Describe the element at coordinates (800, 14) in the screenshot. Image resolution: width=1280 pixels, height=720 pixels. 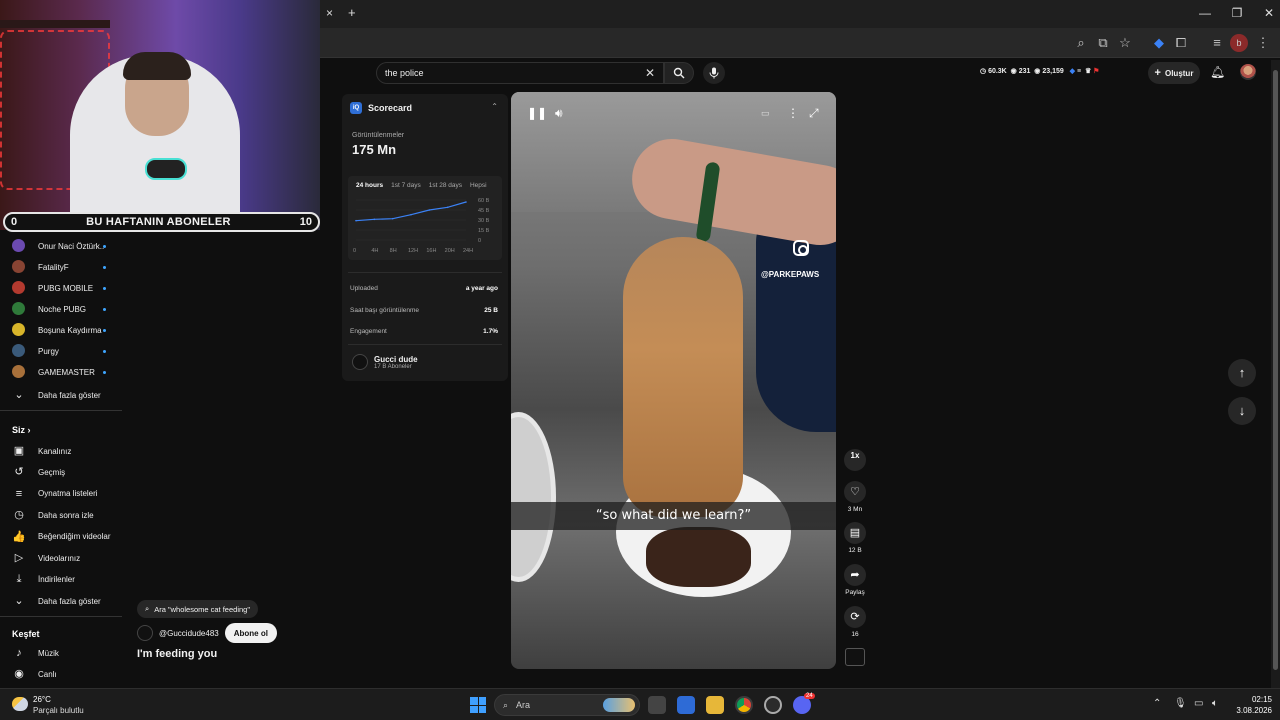
I see `browser-tab-strip: × + — ❐ ✕` at that location.